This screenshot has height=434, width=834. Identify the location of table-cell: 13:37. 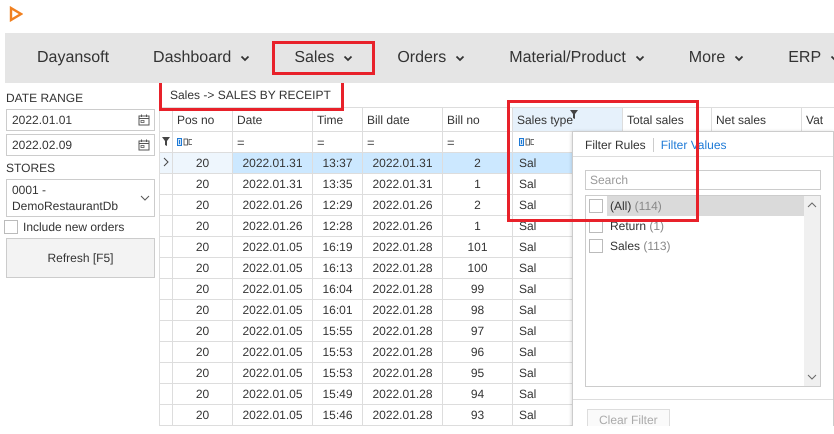
(337, 163).